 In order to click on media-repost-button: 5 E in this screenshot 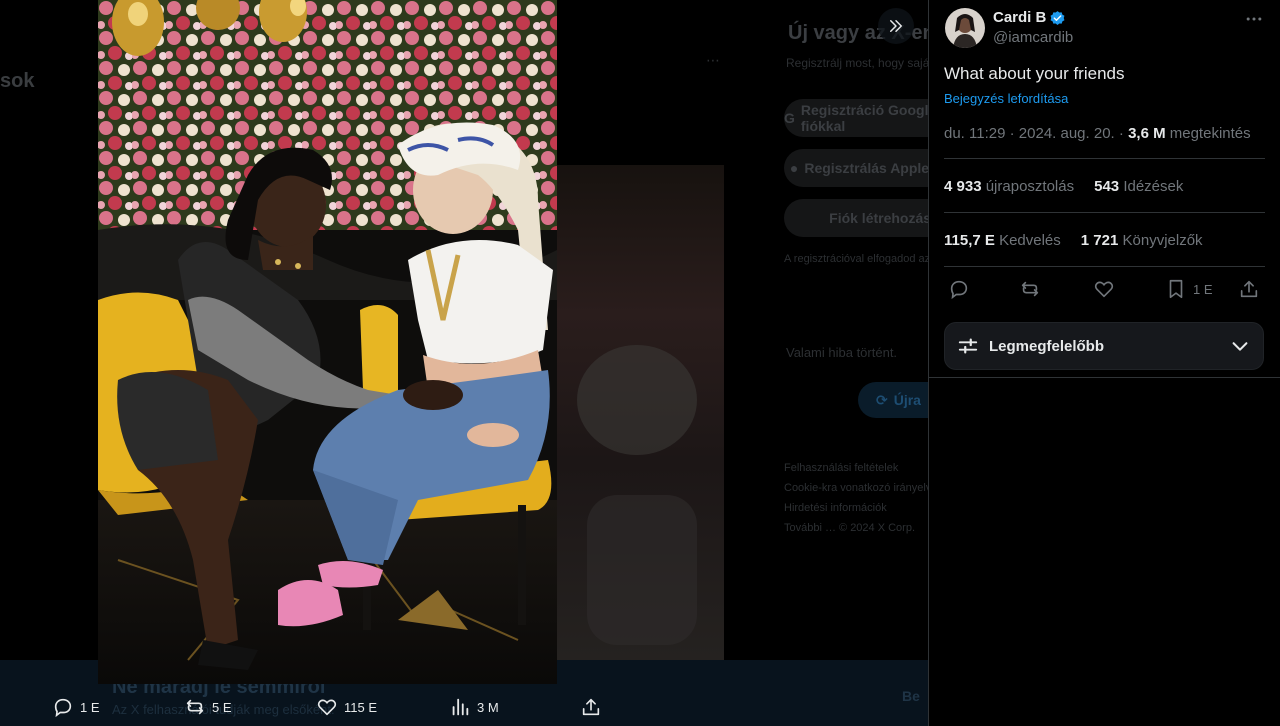, I will do `click(208, 707)`.